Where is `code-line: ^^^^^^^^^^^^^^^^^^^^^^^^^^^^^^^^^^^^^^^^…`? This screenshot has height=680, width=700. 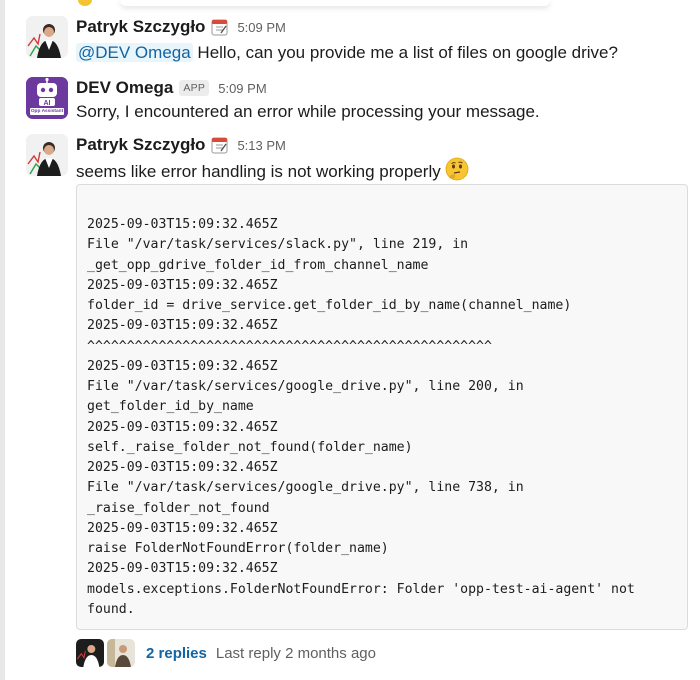 code-line: ^^^^^^^^^^^^^^^^^^^^^^^^^^^^^^^^^^^^^^^^… is located at coordinates (289, 346).